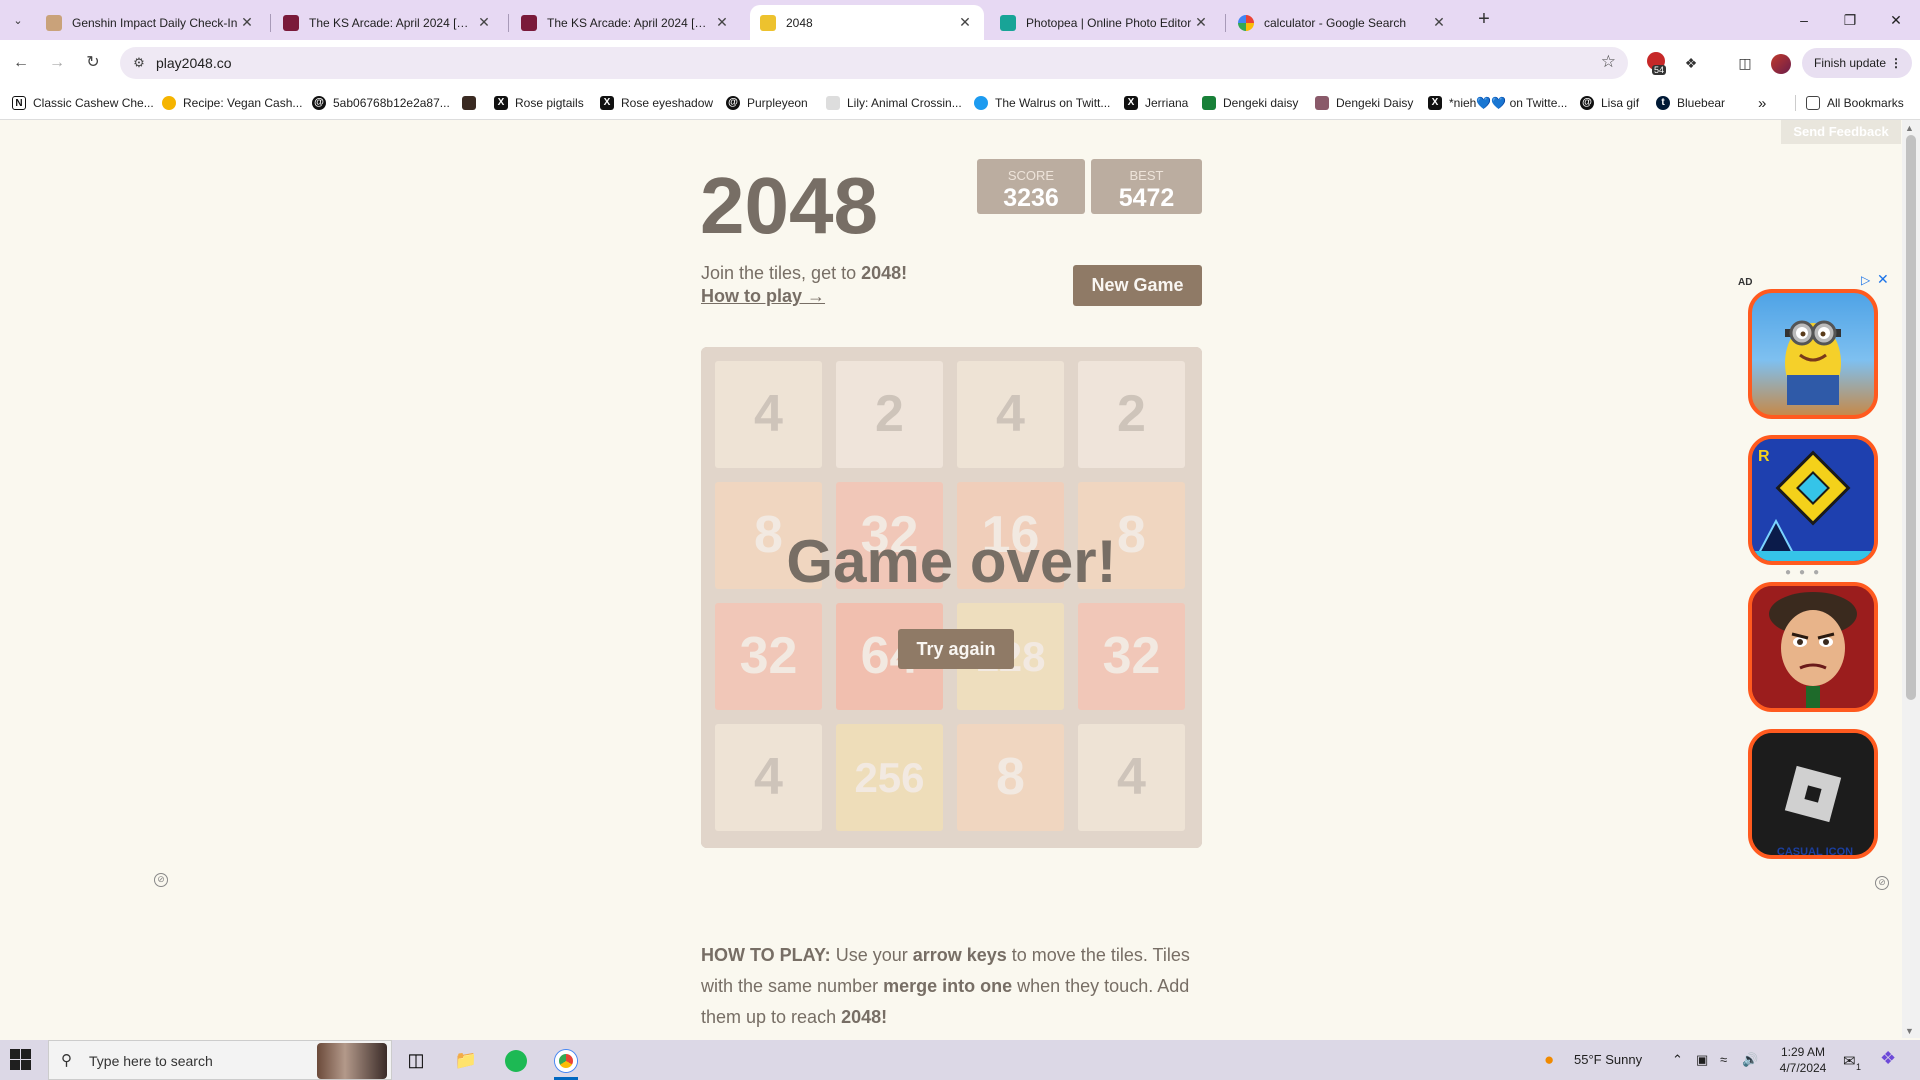 The width and height of the screenshot is (1920, 1080). I want to click on send-feedback-button: Send Feedback, so click(1841, 132).